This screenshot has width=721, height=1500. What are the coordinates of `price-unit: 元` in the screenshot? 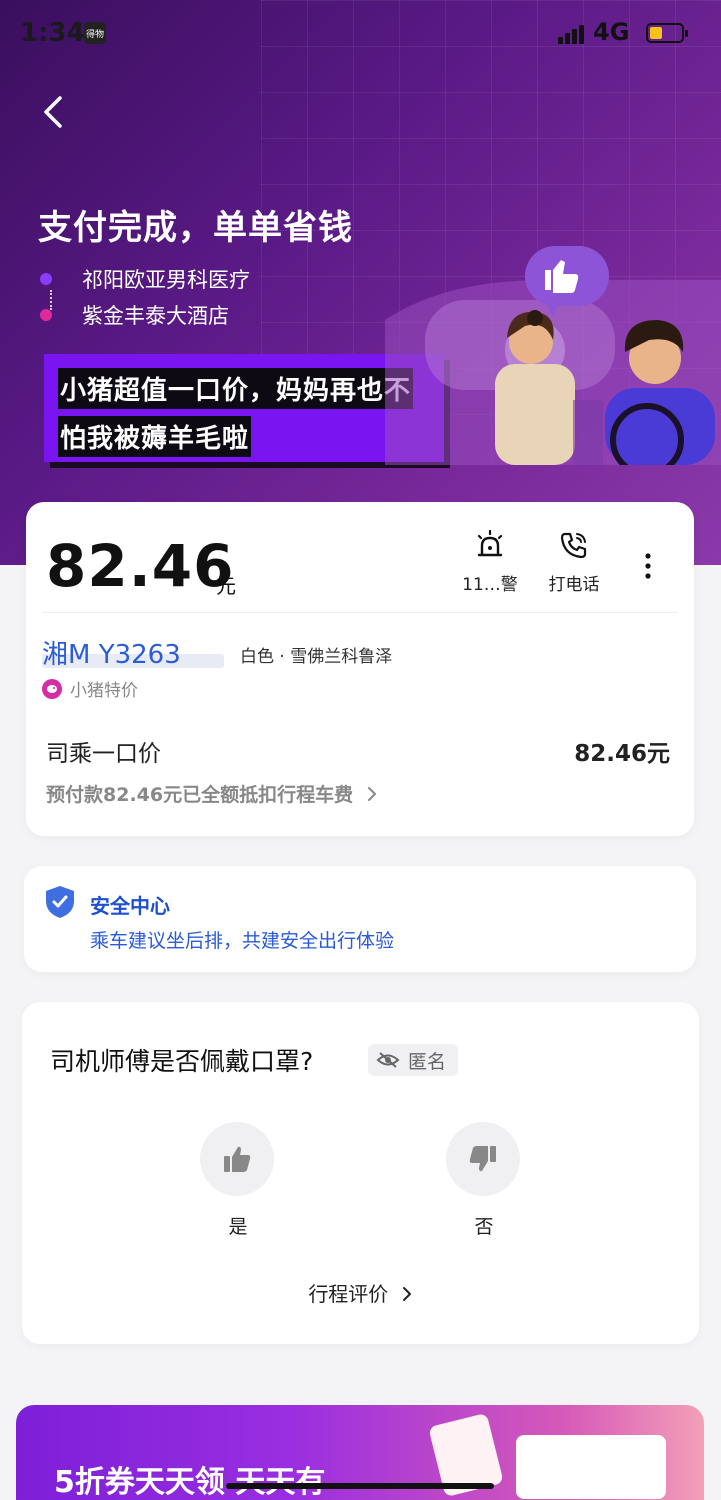 It's located at (226, 586).